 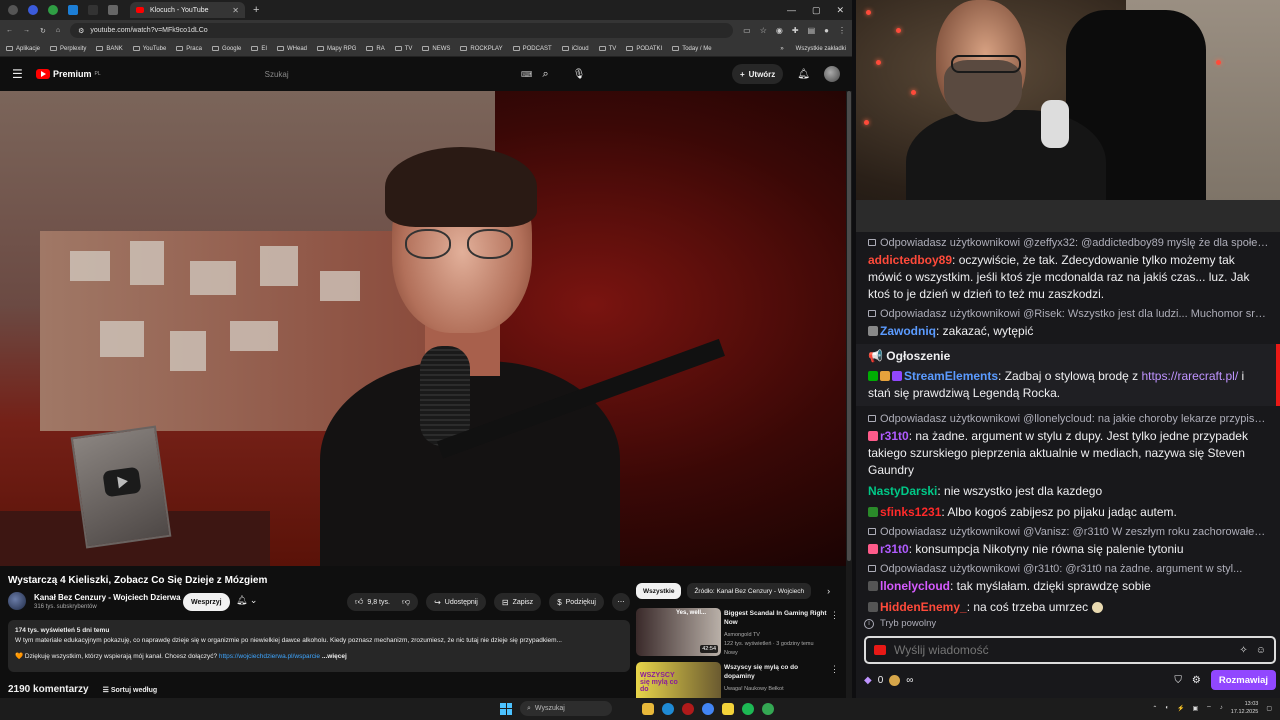 I want to click on account-avatar, so click(x=832, y=74).